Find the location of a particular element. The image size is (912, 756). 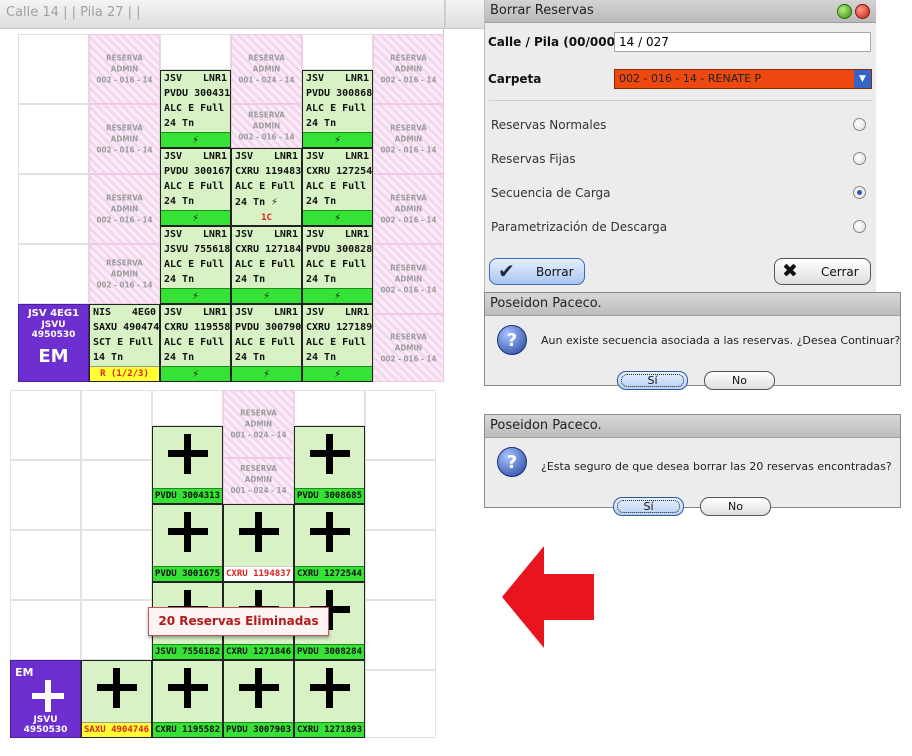

close-button is located at coordinates (862, 11).